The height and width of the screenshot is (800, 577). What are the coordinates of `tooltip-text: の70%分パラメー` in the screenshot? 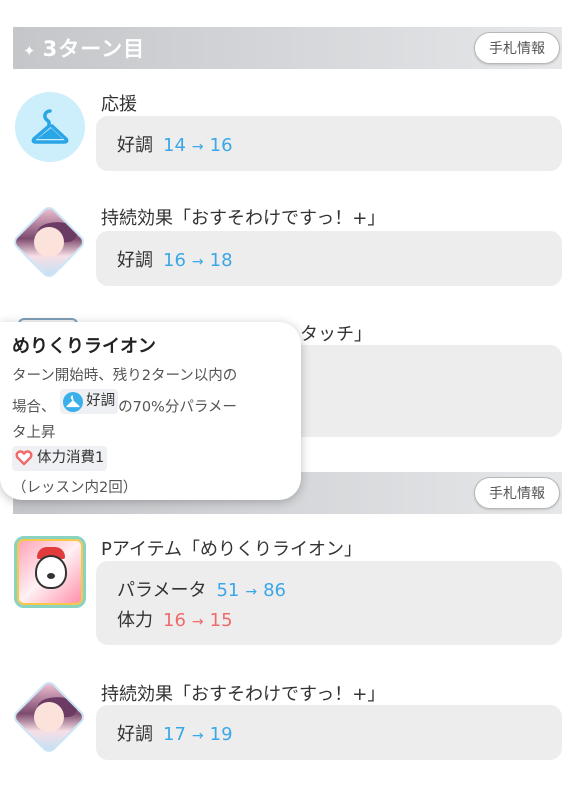 It's located at (177, 407).